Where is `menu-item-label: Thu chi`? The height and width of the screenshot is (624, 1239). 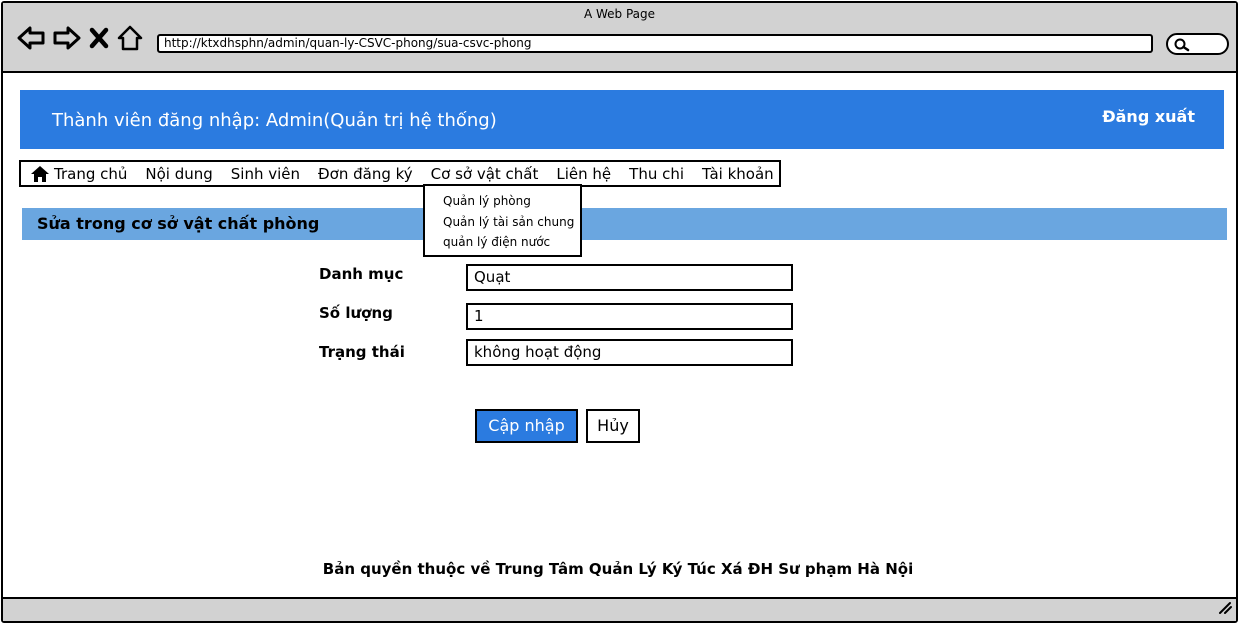
menu-item-label: Thu chi is located at coordinates (657, 173).